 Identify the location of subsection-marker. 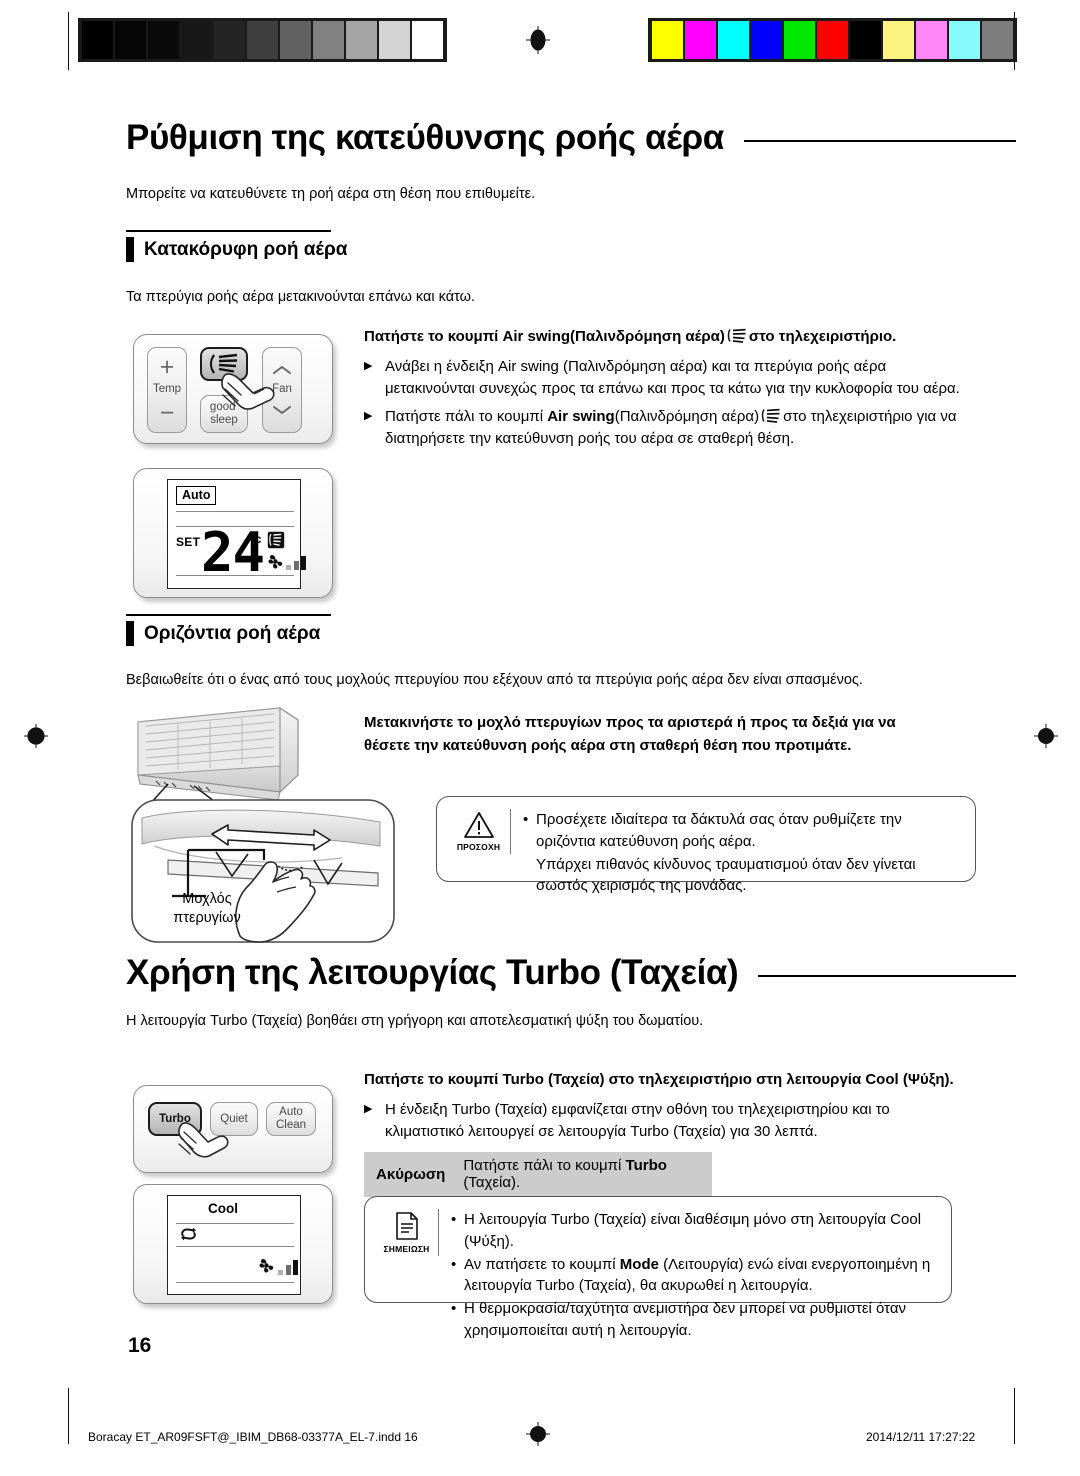
(130, 249).